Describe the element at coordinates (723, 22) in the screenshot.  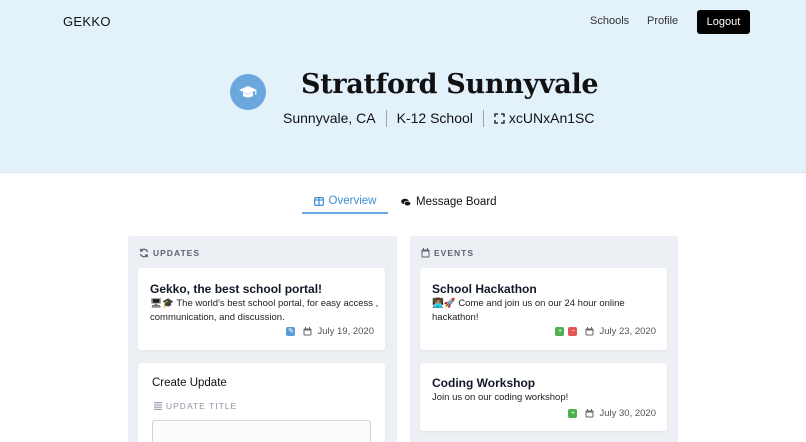
I see `logout-button: Logout` at that location.